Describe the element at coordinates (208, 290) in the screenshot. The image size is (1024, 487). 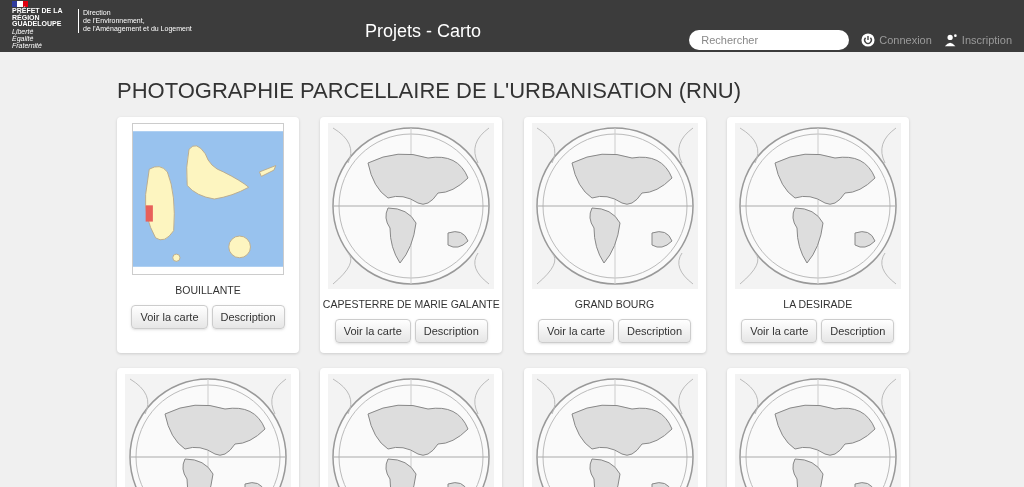
I see `card-title: BOUILLANTE` at that location.